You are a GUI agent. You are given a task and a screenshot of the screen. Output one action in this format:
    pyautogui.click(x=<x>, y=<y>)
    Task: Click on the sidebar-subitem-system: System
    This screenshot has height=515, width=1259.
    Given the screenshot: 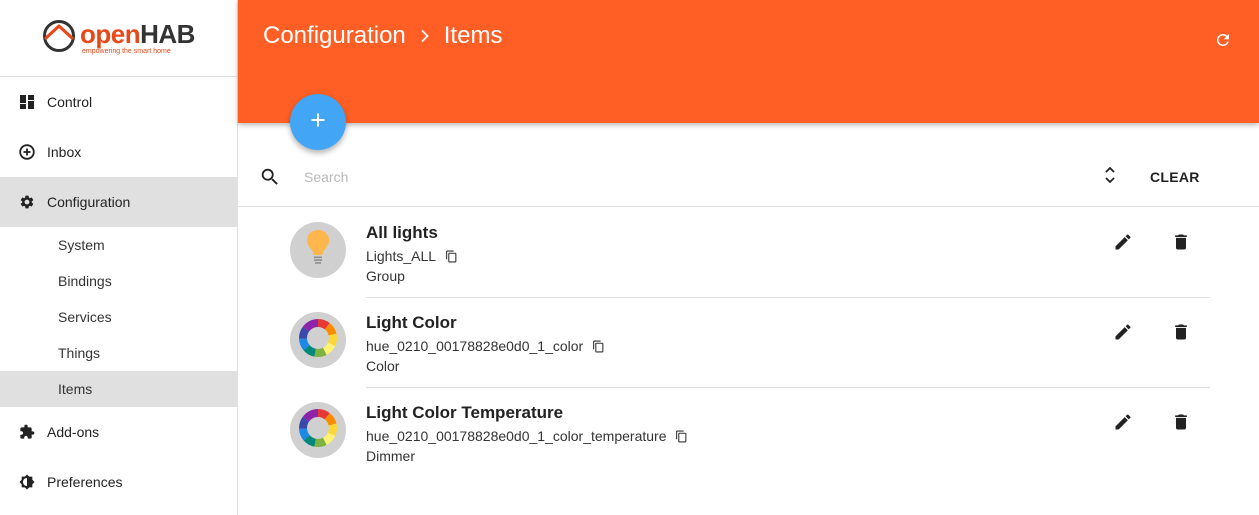 What is the action you would take?
    pyautogui.click(x=118, y=245)
    